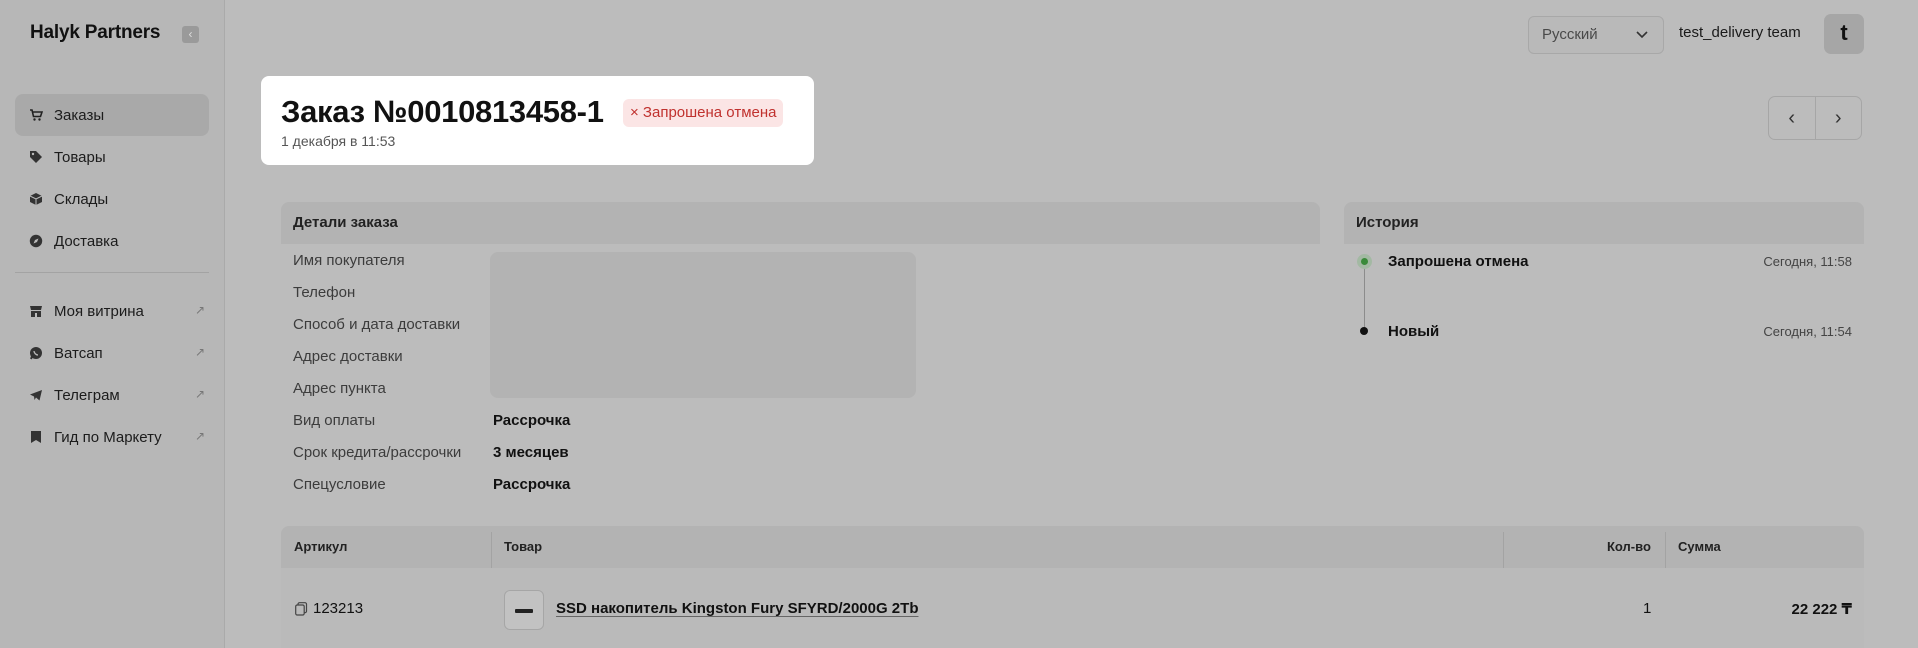  Describe the element at coordinates (112, 272) in the screenshot. I see `sidebar-divider` at that location.